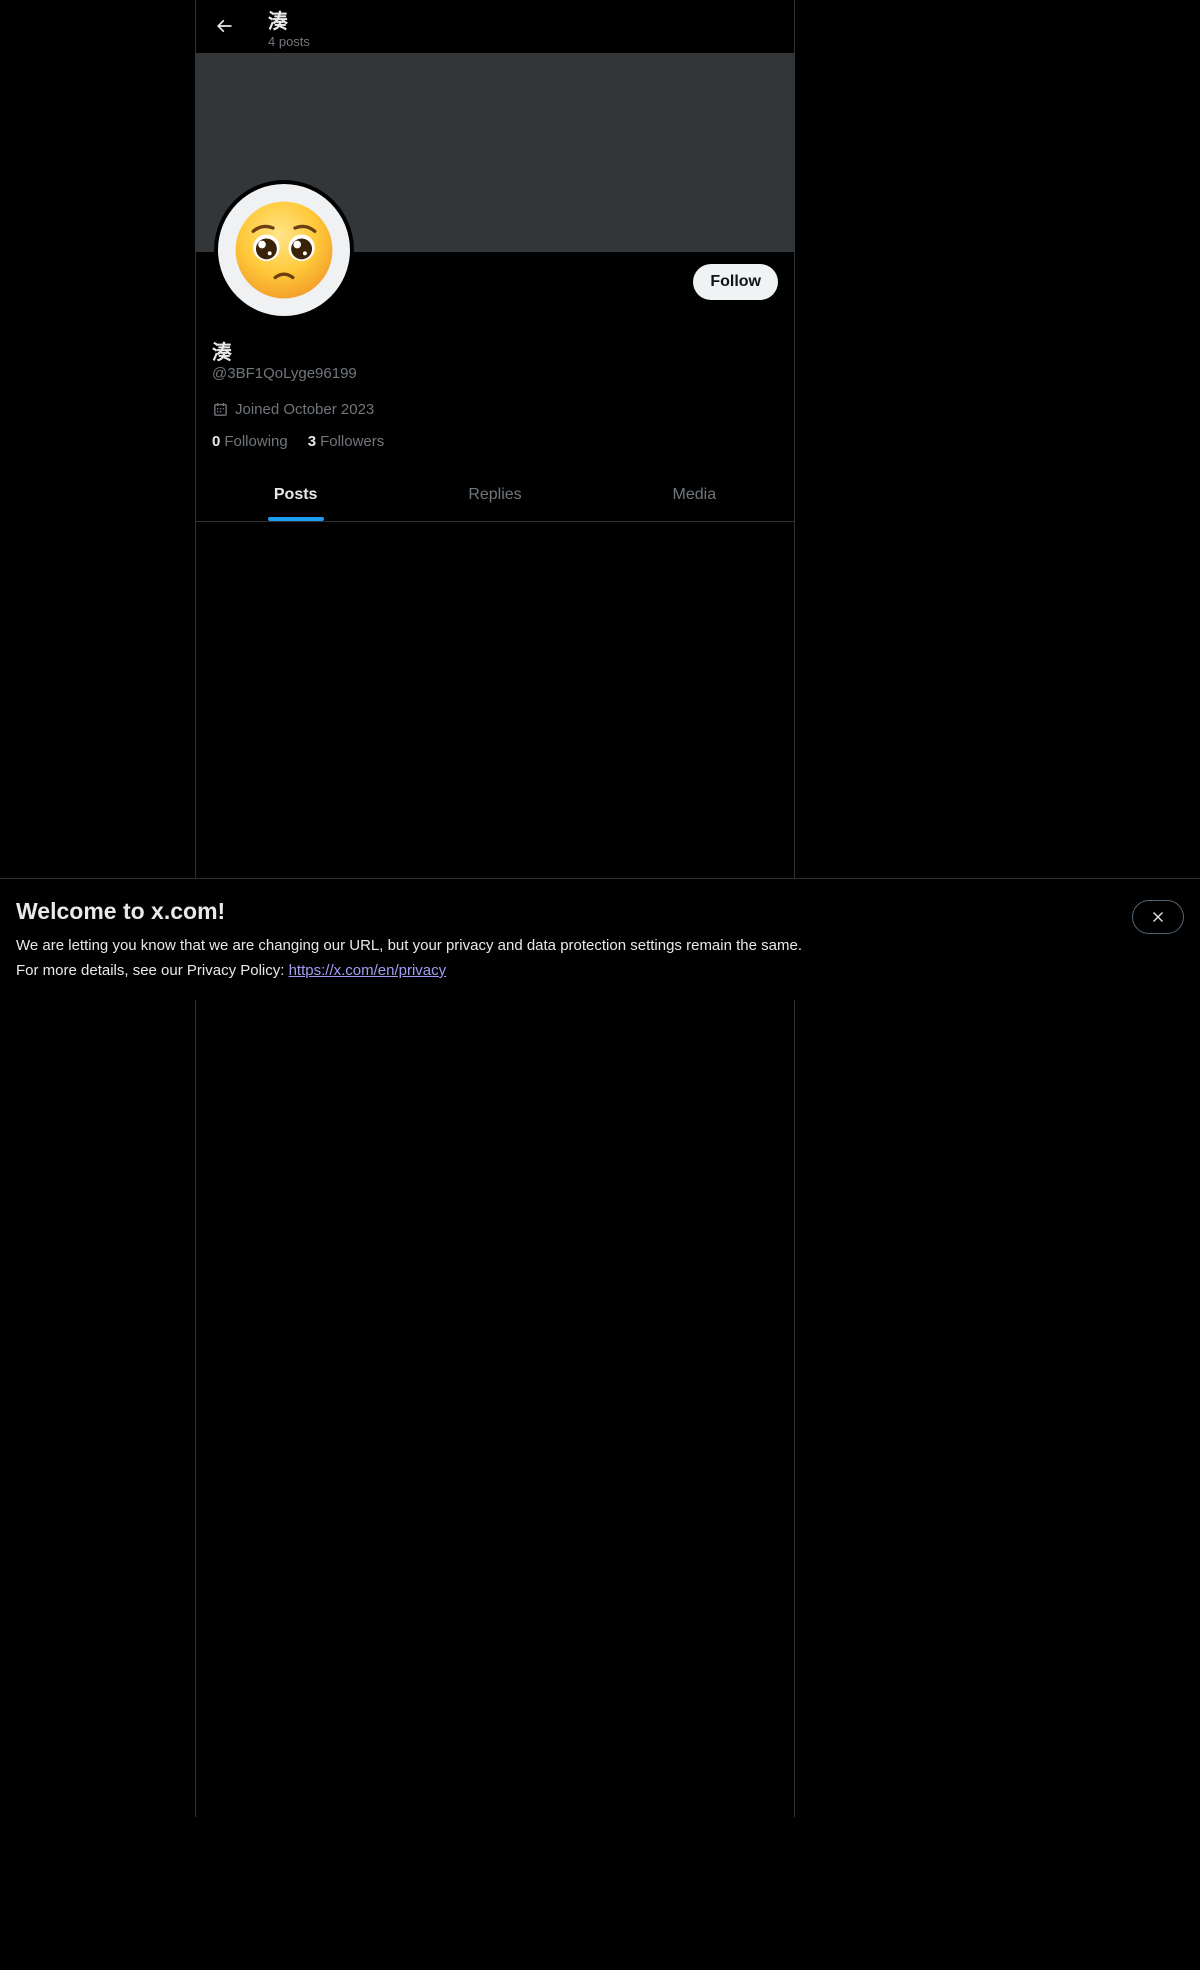 The image size is (1200, 1970). Describe the element at coordinates (121, 911) in the screenshot. I see `notice-title: Welcome to x.com!` at that location.